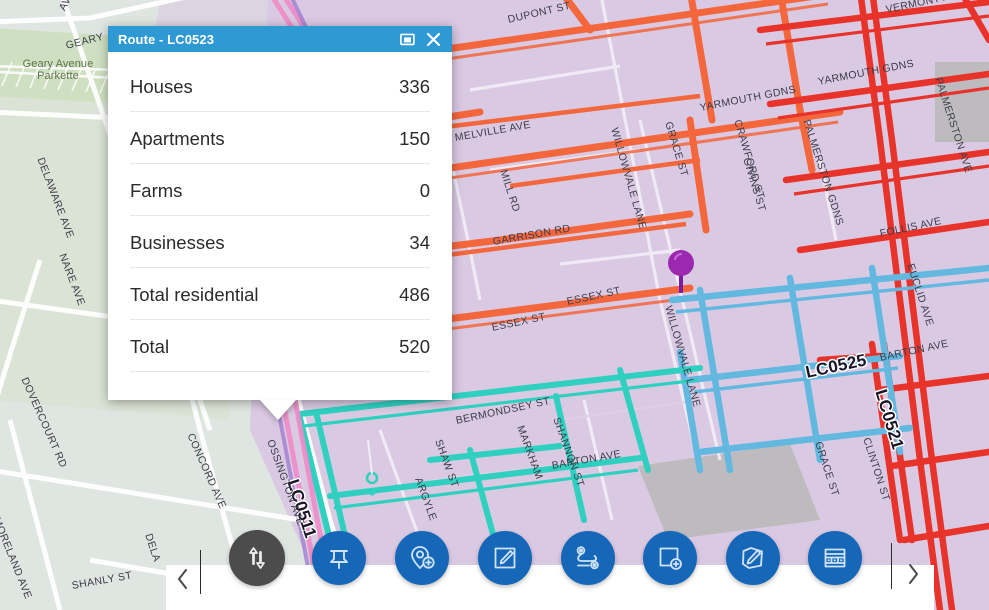  I want to click on edit-route-button, so click(588, 558).